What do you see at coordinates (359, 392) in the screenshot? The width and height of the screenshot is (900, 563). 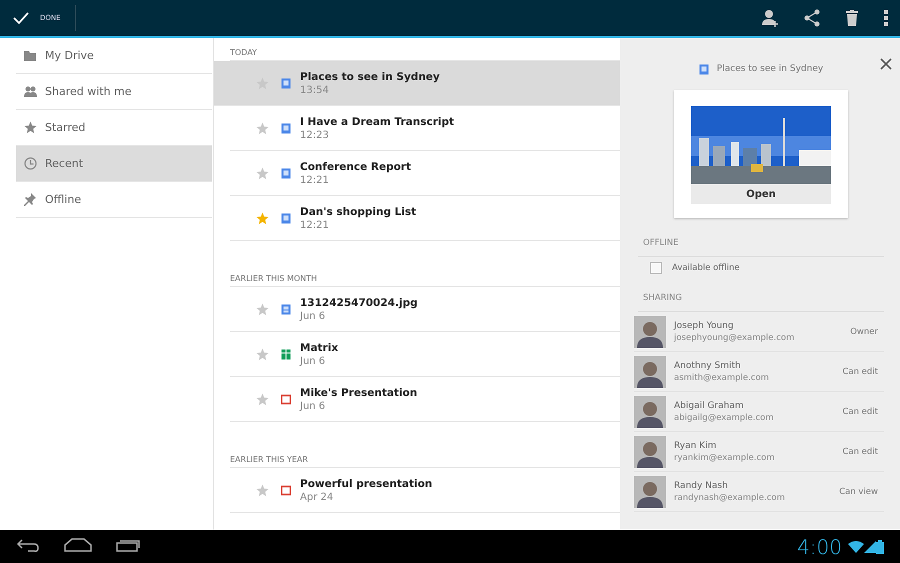 I see `file-name: Mike's Presentation` at bounding box center [359, 392].